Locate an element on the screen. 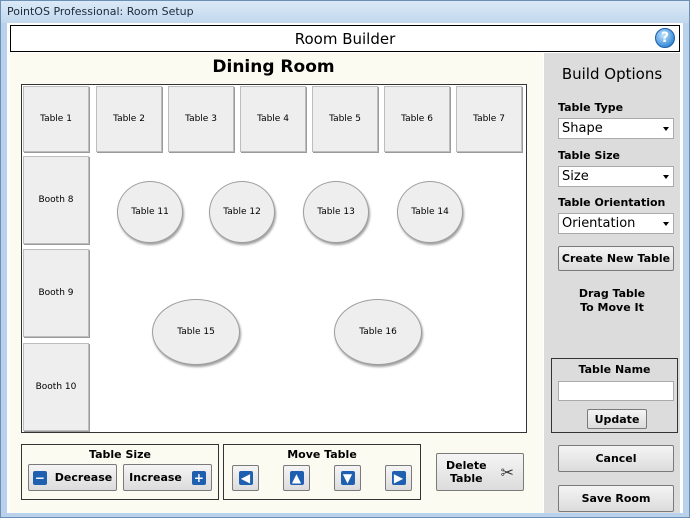 The height and width of the screenshot is (518, 690). table-6: Table 6 is located at coordinates (417, 119).